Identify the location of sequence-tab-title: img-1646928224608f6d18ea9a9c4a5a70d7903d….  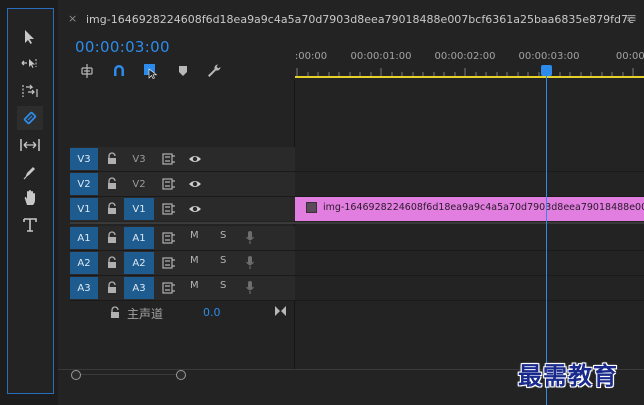
(360, 19).